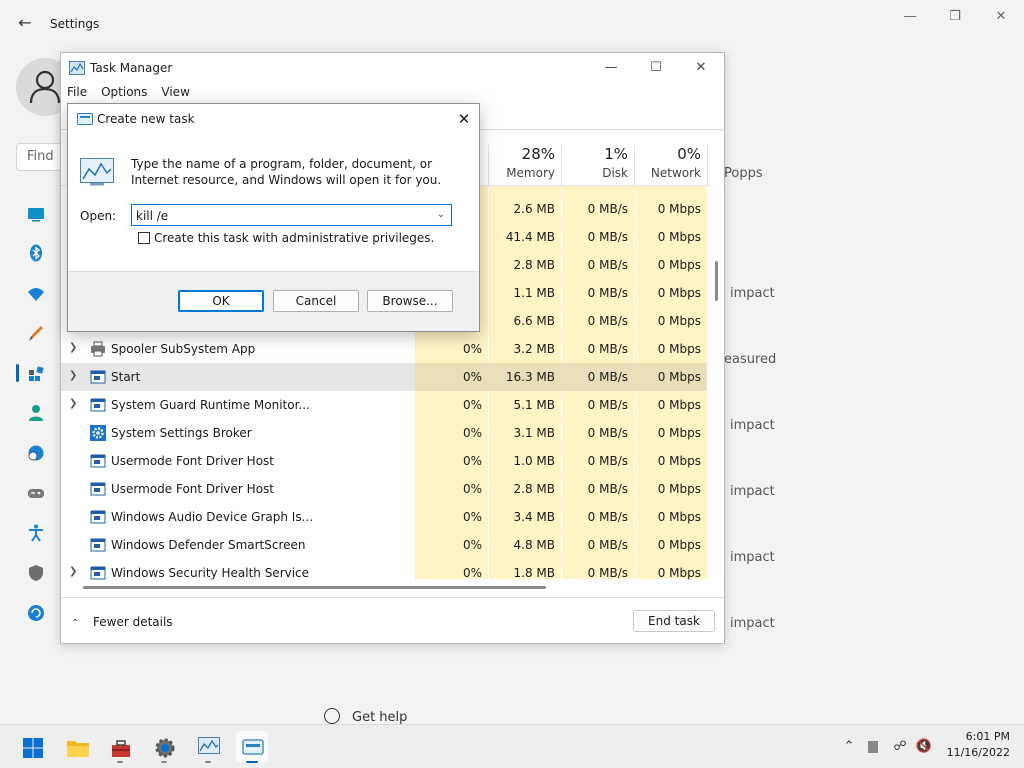 The image size is (1024, 768). What do you see at coordinates (314, 587) in the screenshot?
I see `horizontal-scrollbar` at bounding box center [314, 587].